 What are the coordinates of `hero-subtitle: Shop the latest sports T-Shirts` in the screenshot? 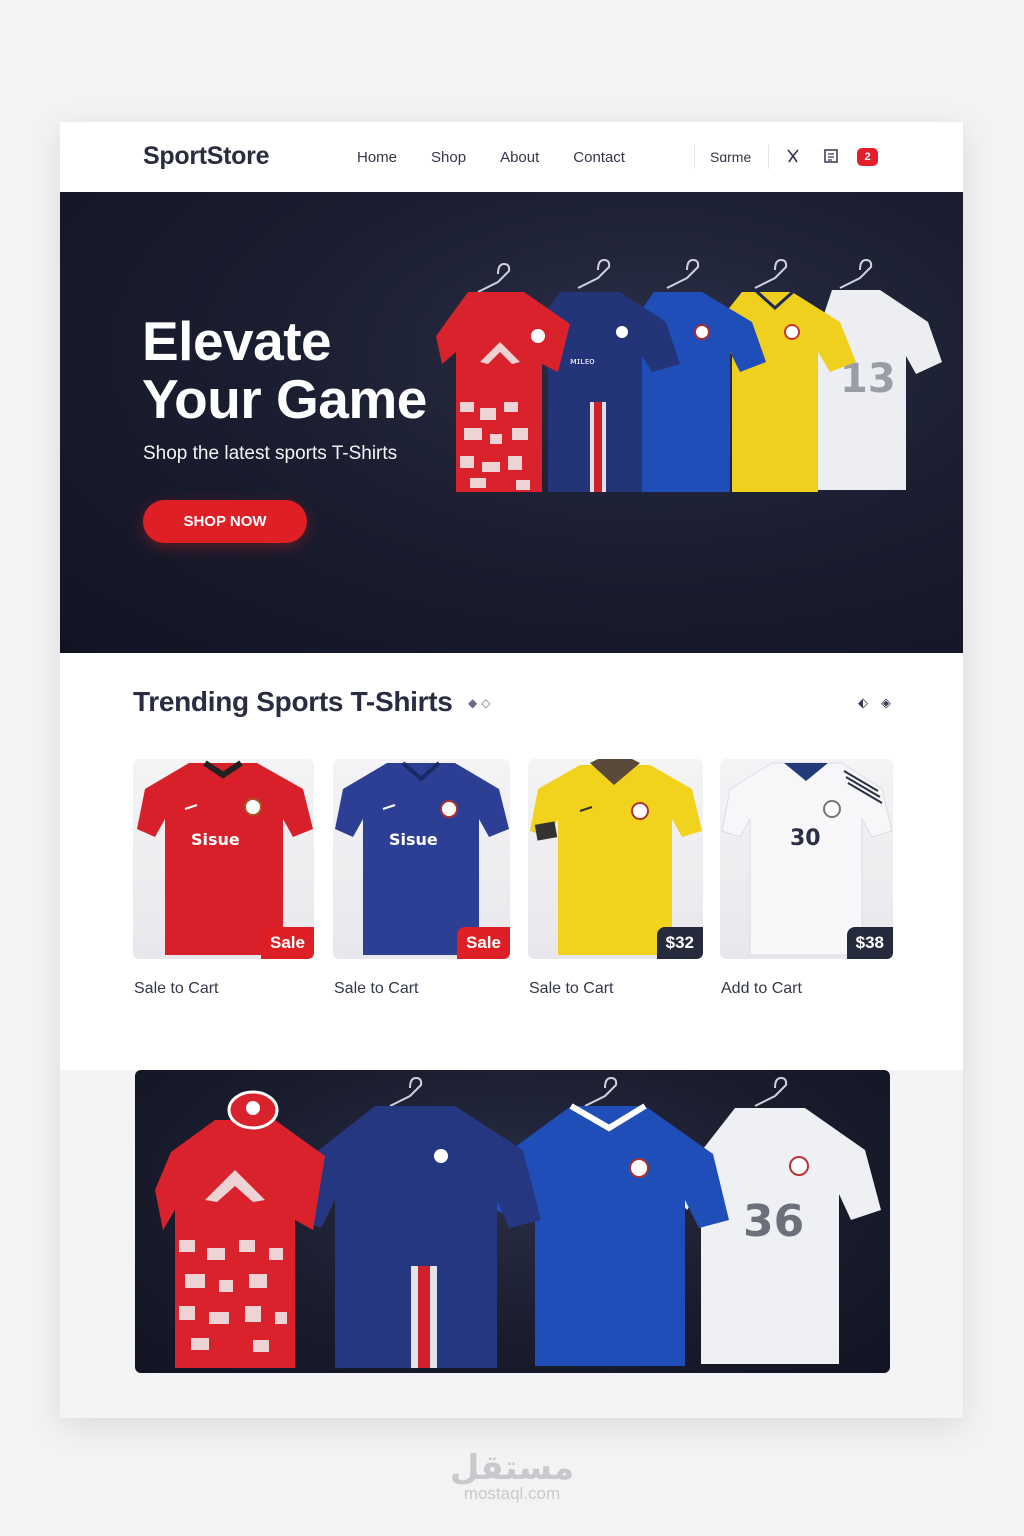 It's located at (270, 453).